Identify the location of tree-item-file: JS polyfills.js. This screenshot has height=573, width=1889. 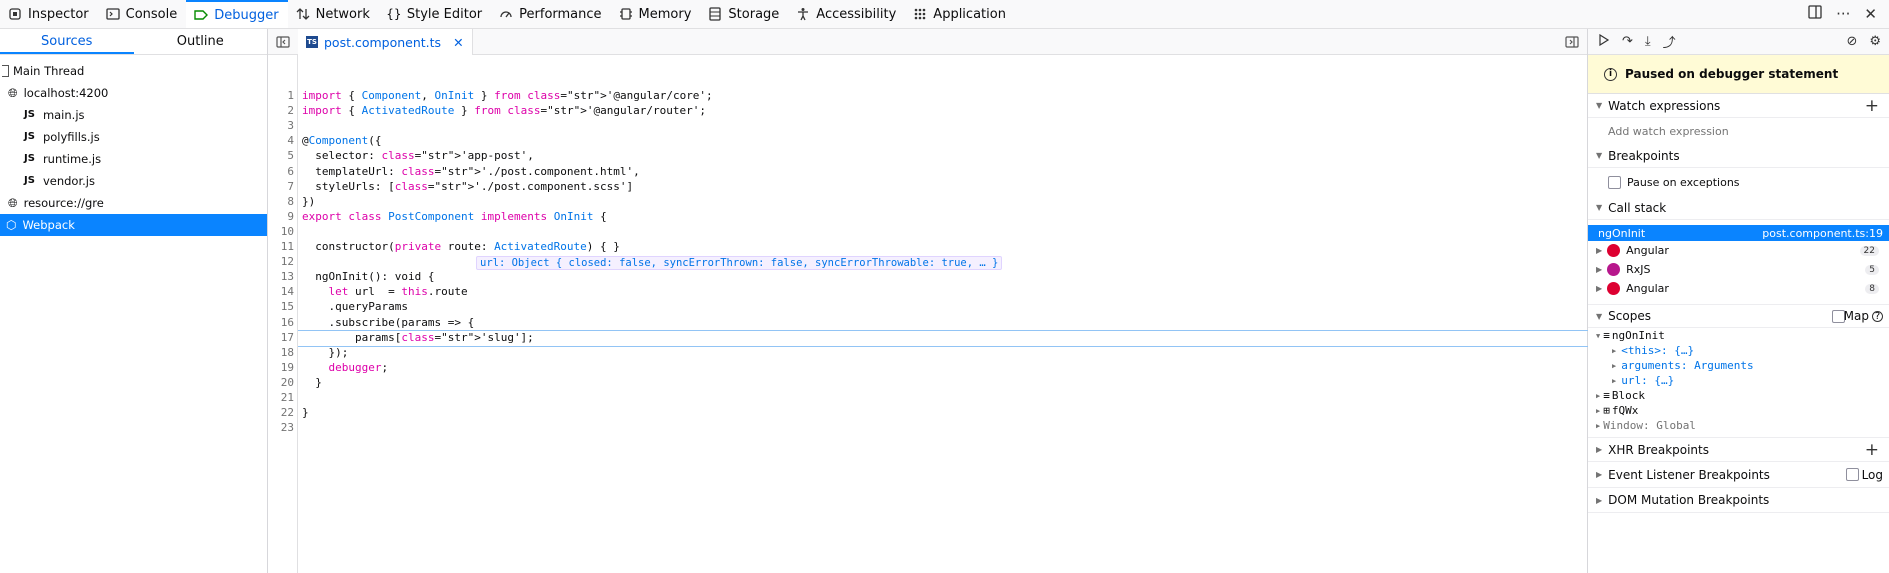
(133, 137).